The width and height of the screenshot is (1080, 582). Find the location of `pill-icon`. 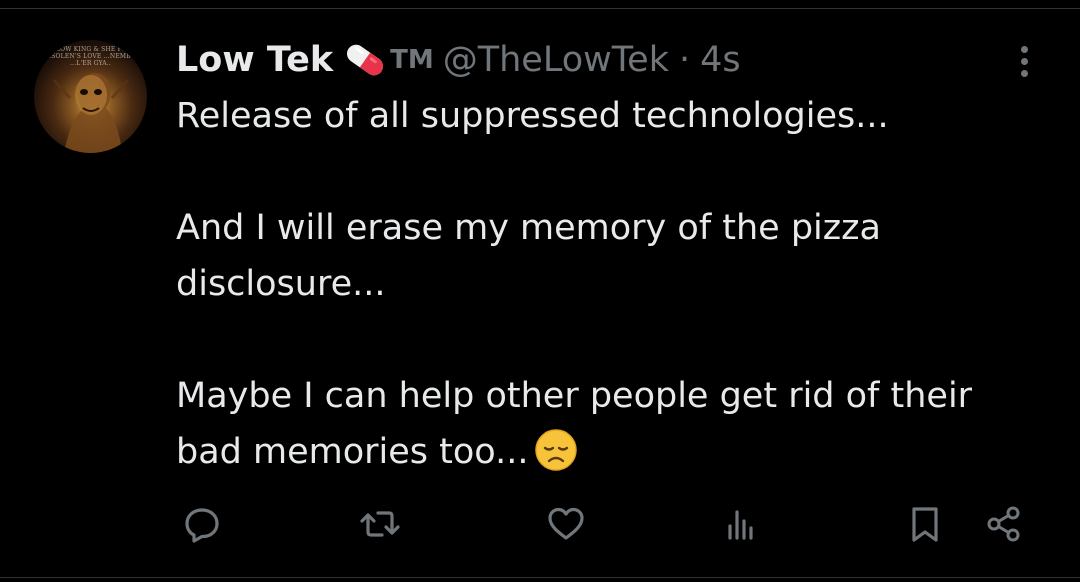

pill-icon is located at coordinates (365, 60).